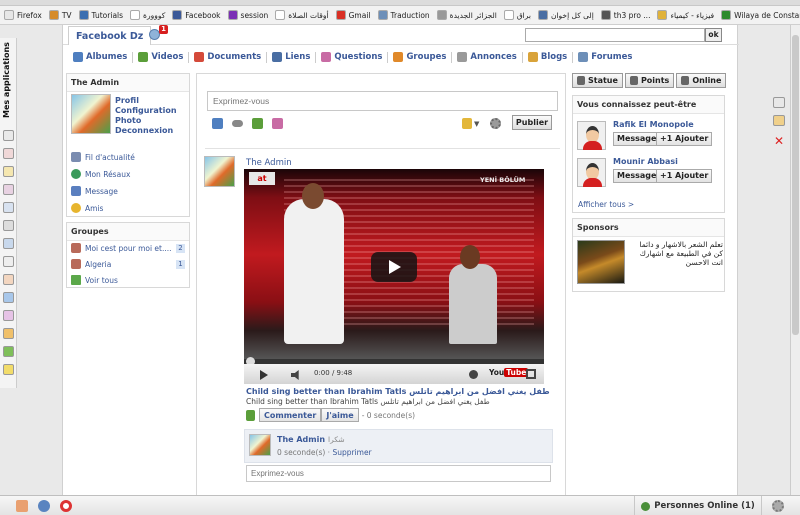 The width and height of the screenshot is (800, 515). I want to click on bookmark-item: إلى كل إخوان, so click(565, 15).